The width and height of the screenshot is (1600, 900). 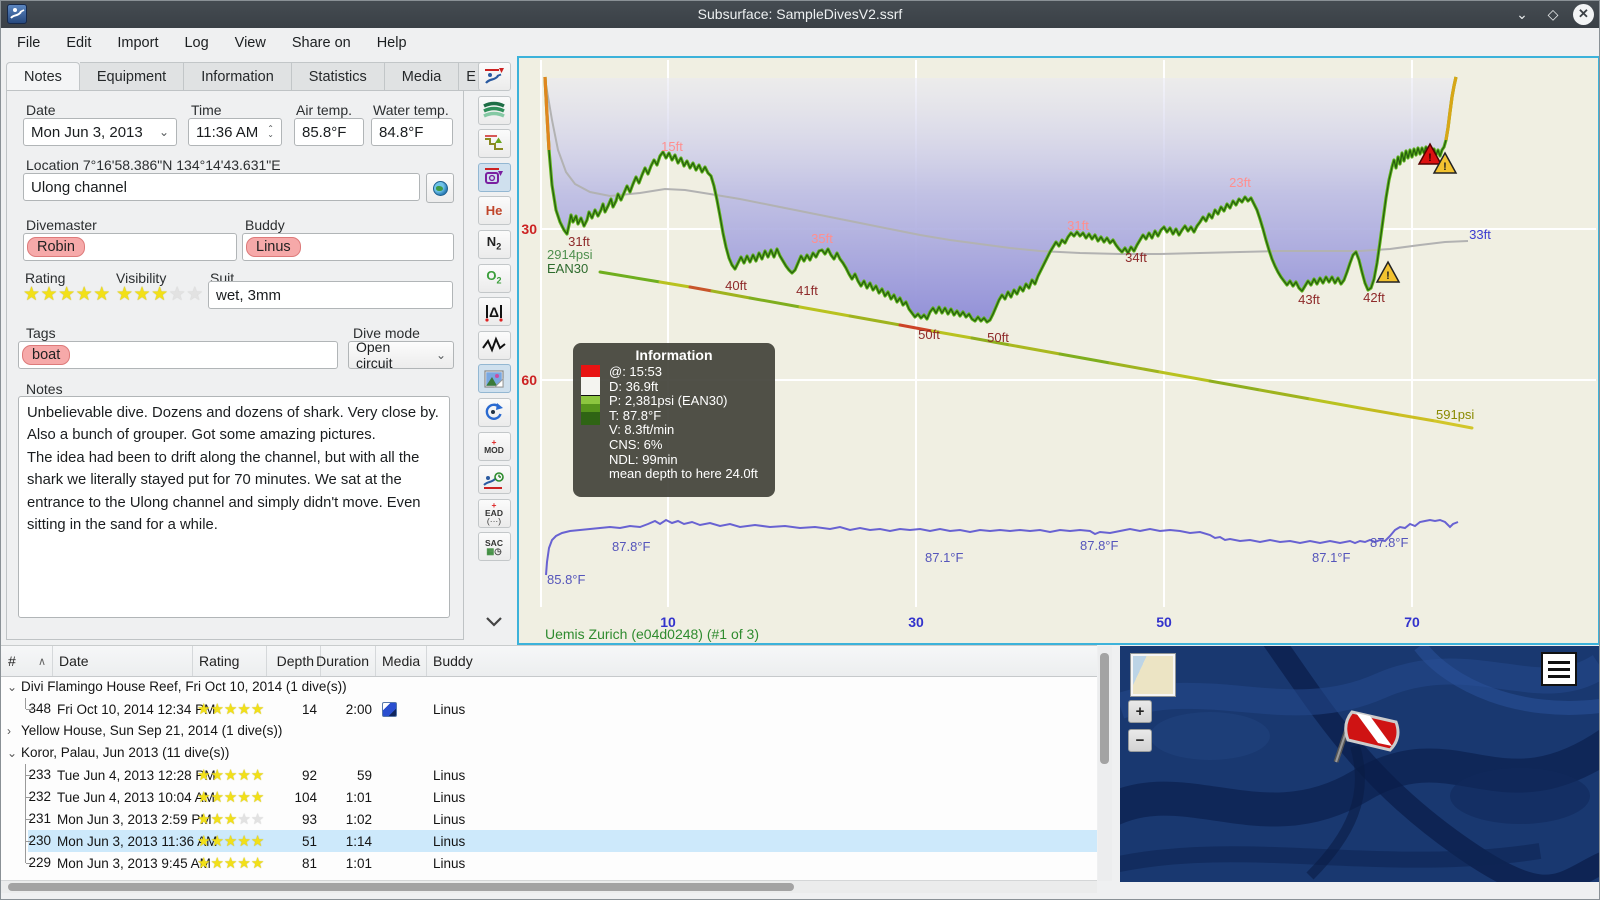 I want to click on tags-field: boat, so click(x=178, y=355).